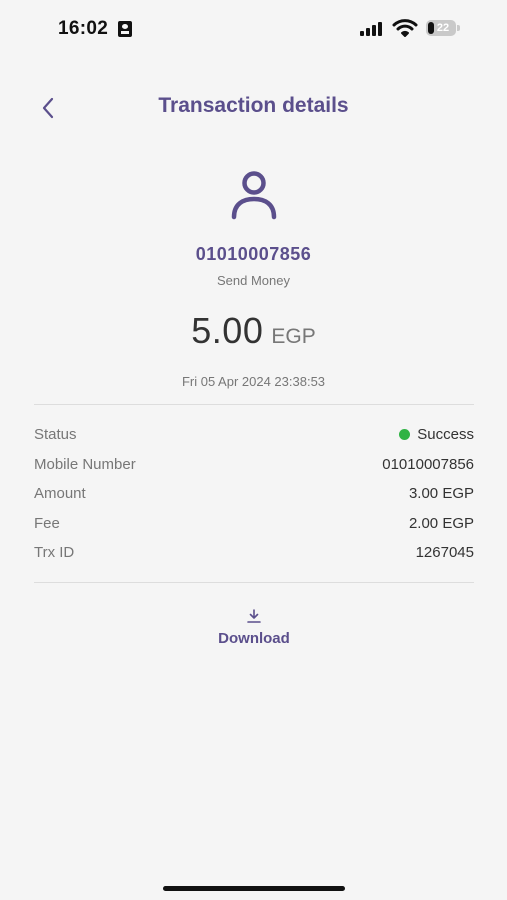 Image resolution: width=507 pixels, height=900 pixels. What do you see at coordinates (254, 195) in the screenshot?
I see `user-icon` at bounding box center [254, 195].